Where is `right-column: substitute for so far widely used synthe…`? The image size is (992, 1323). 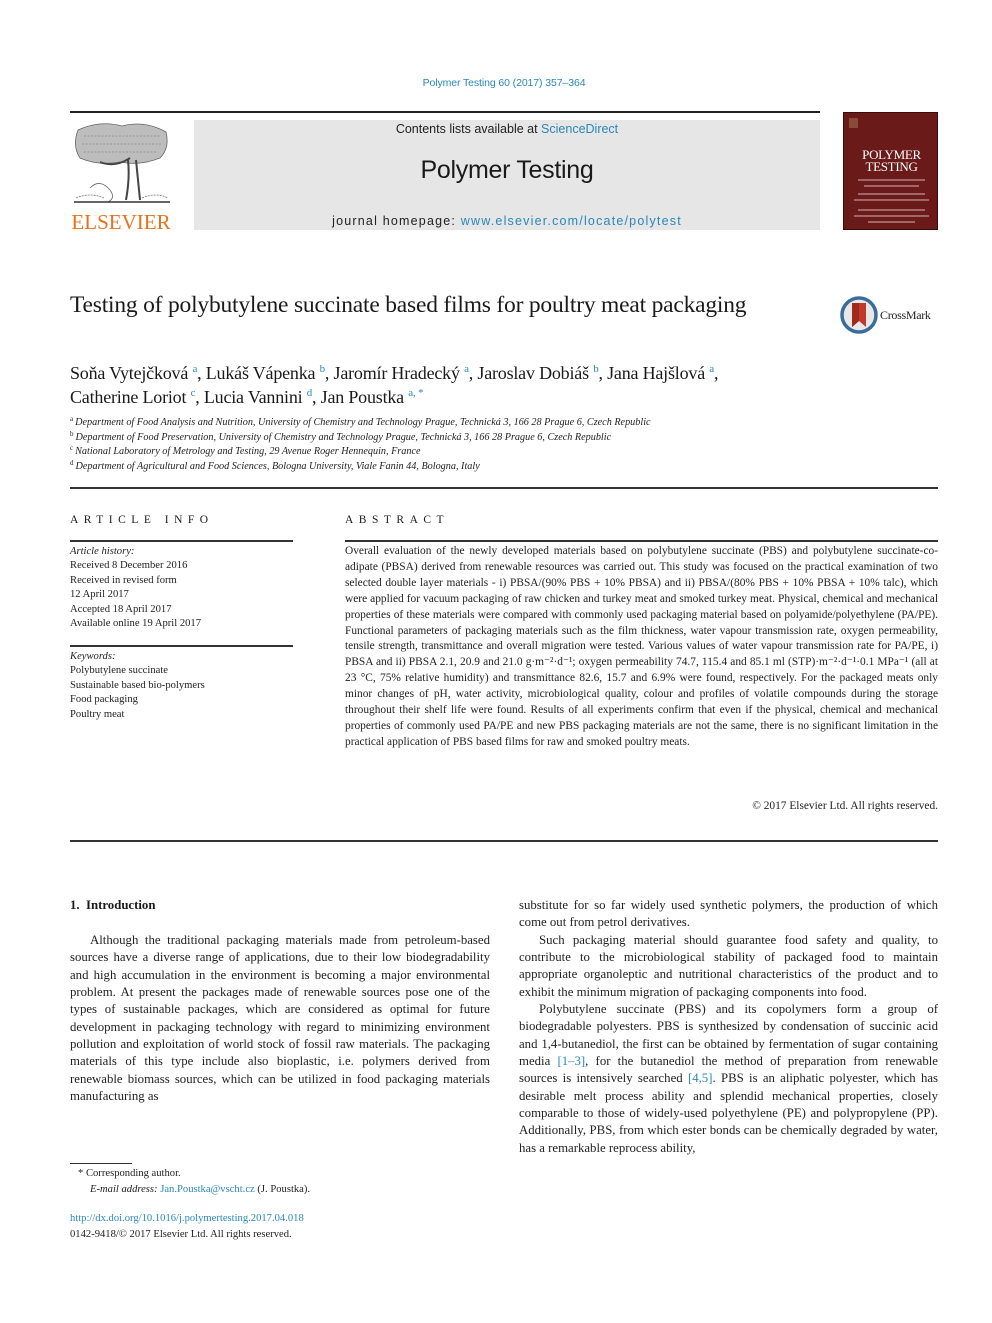 right-column: substitute for so far widely used synthe… is located at coordinates (728, 1027).